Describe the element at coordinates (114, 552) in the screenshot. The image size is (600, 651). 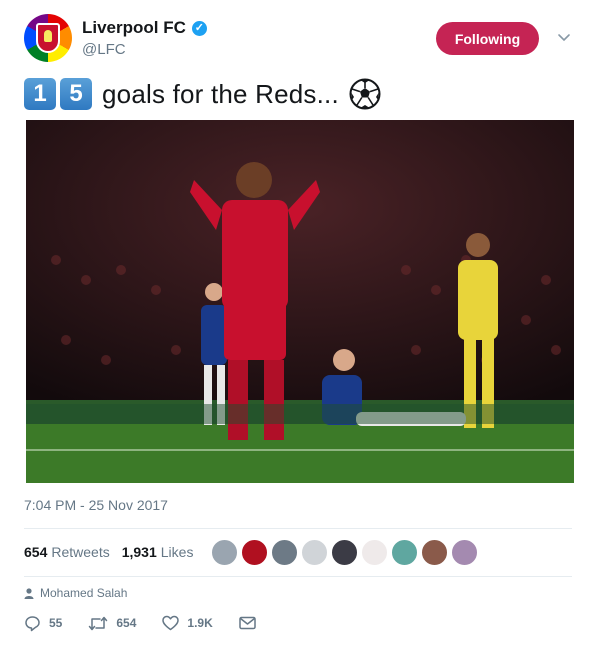
I see `engagement-stats: 654 Retweets 1,931 Likes` at that location.